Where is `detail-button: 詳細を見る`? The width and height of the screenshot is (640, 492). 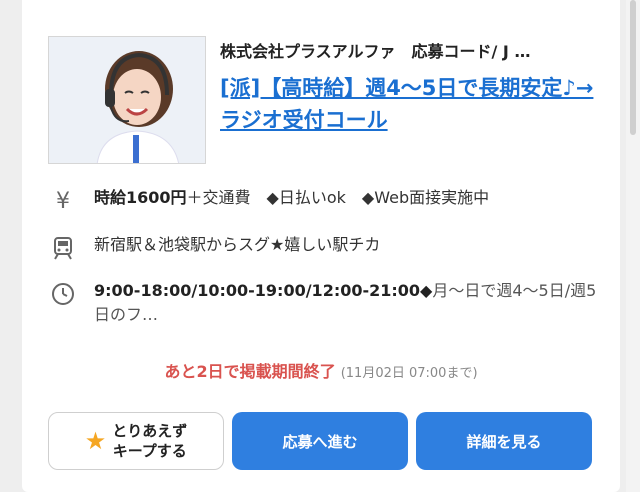
detail-button: 詳細を見る is located at coordinates (504, 441).